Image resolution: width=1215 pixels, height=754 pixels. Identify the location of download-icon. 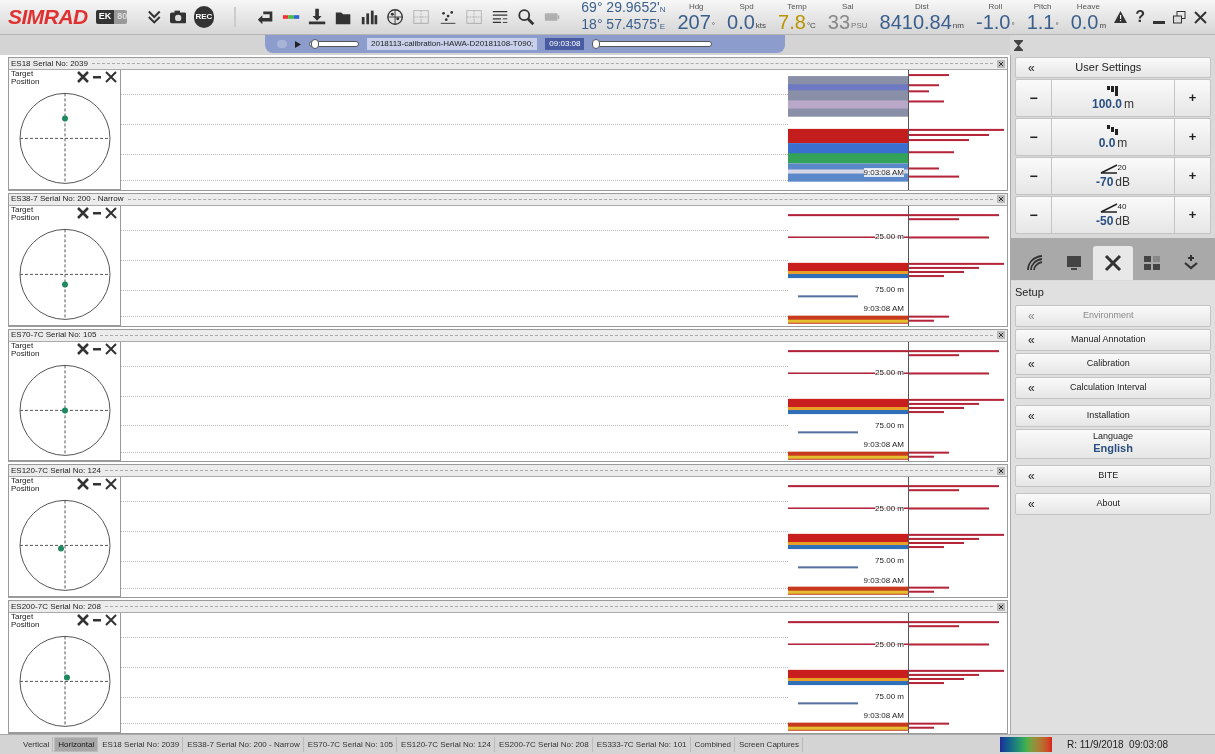
(317, 17).